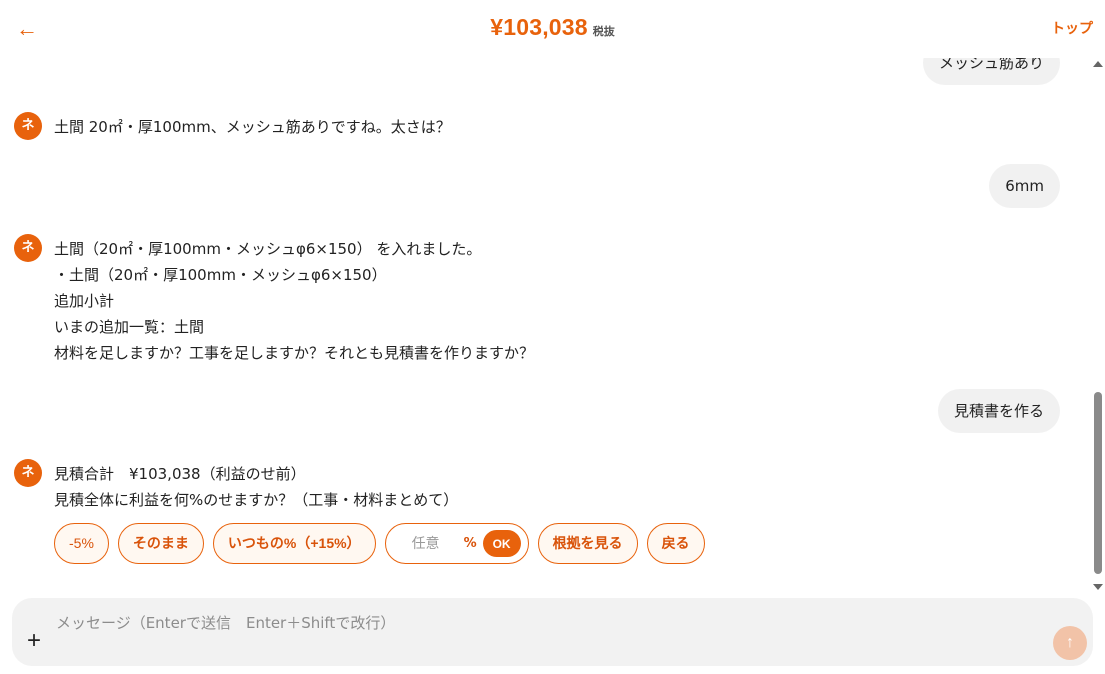 This screenshot has width=1105, height=674. I want to click on send-arrow-icon: ↑, so click(1070, 643).